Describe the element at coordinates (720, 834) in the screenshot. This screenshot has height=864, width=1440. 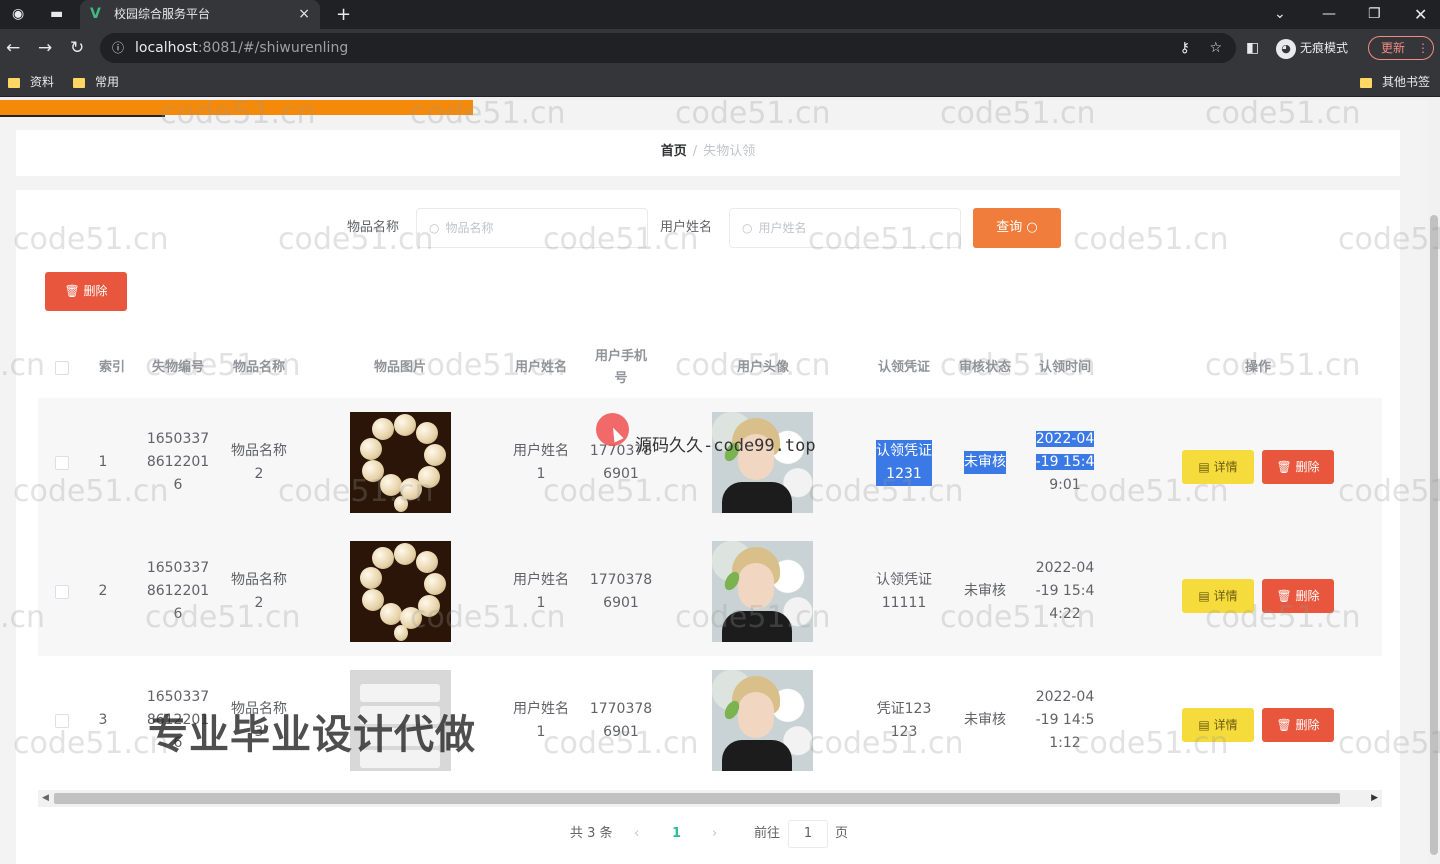
I see `pagination: 共 3 条 ‹ 1 › 前往 1 页` at that location.